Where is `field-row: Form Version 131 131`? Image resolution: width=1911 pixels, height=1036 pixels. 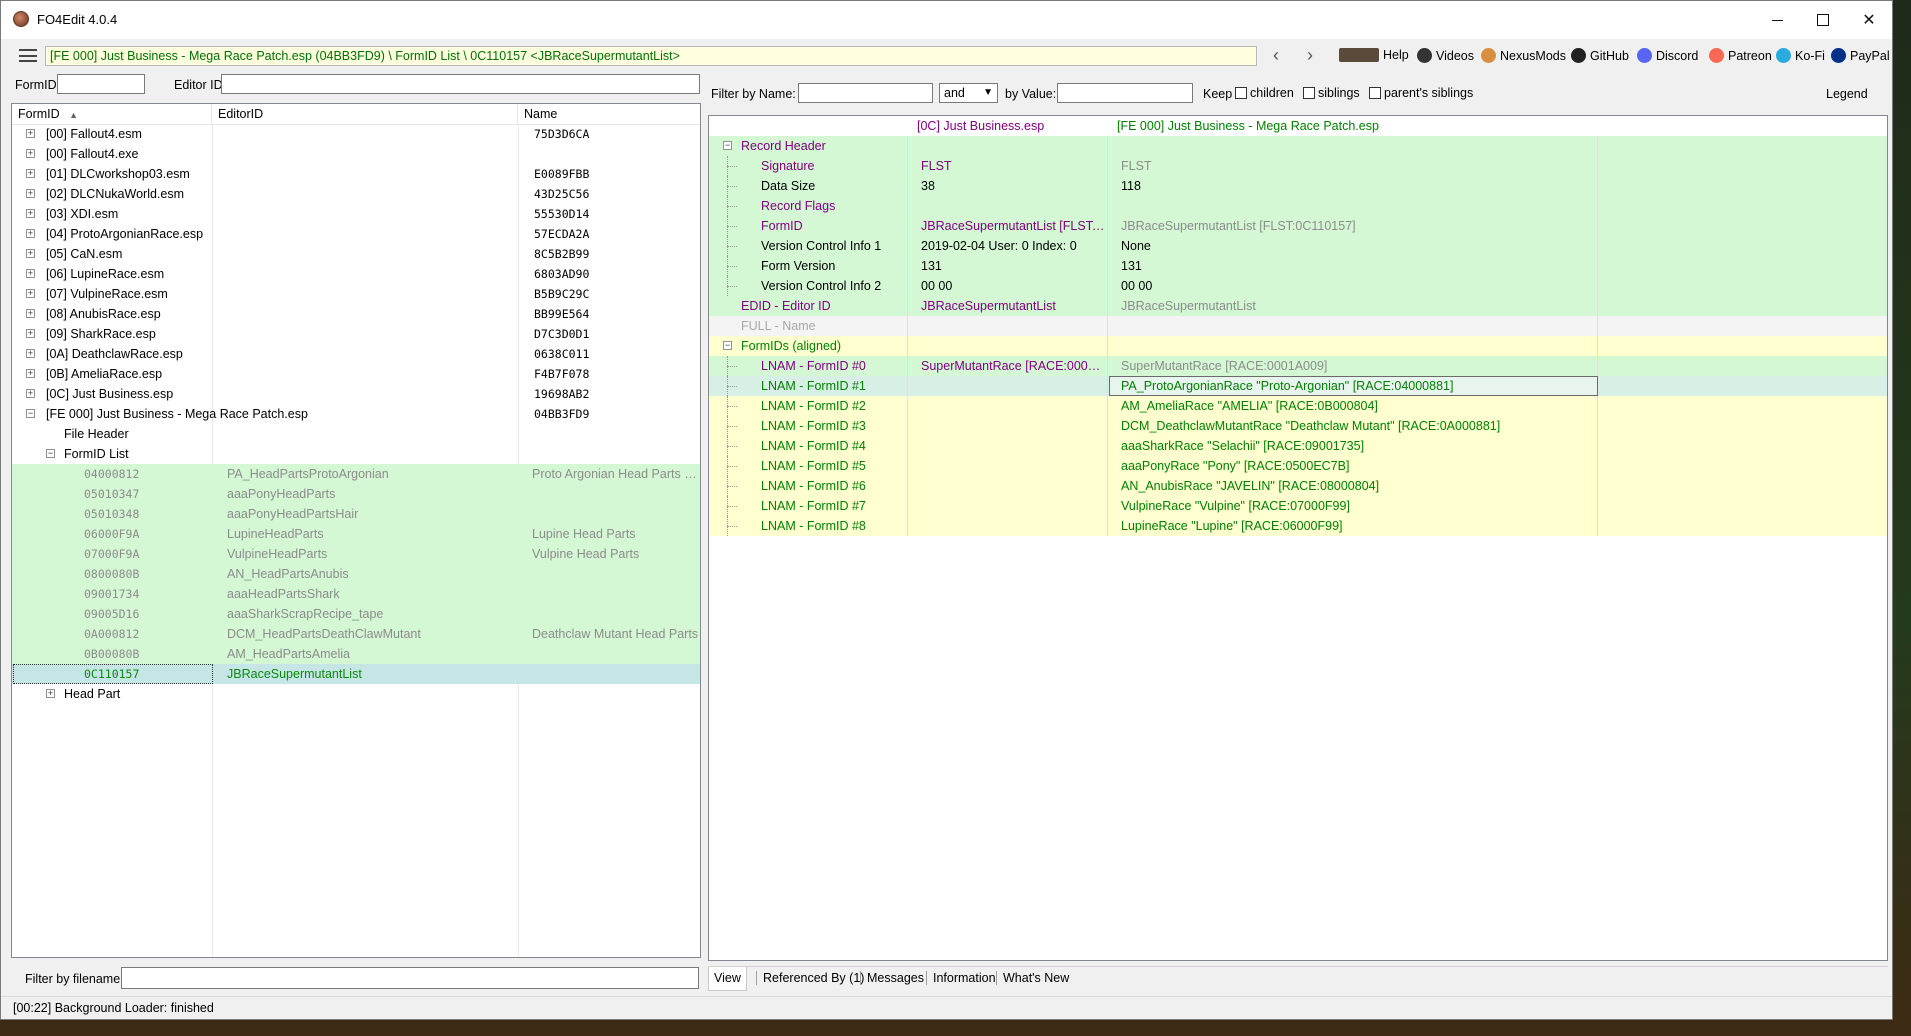 field-row: Form Version 131 131 is located at coordinates (1298, 266).